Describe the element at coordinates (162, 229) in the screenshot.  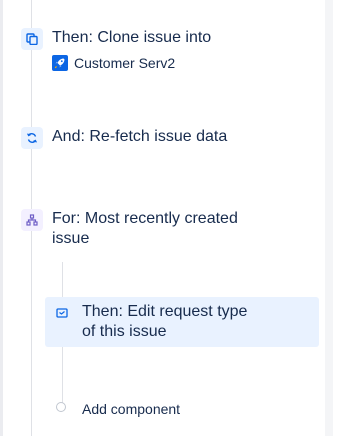
I see `step-branch-for: For: Most recently created issue` at that location.